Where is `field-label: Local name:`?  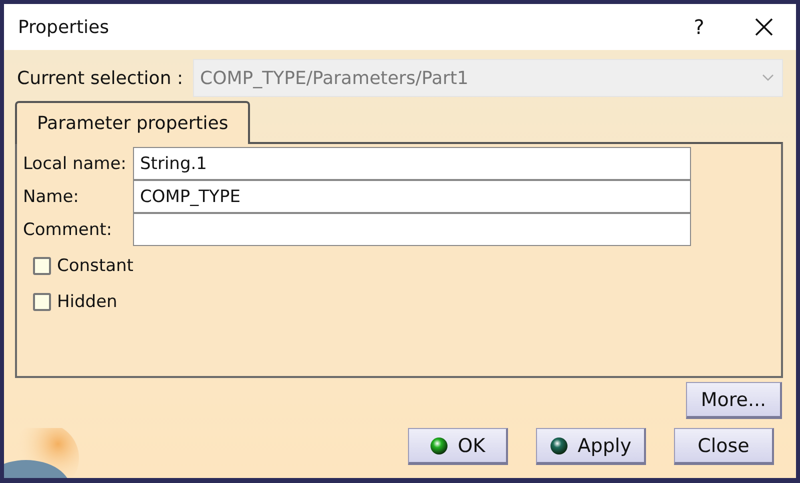
field-label: Local name: is located at coordinates (75, 164).